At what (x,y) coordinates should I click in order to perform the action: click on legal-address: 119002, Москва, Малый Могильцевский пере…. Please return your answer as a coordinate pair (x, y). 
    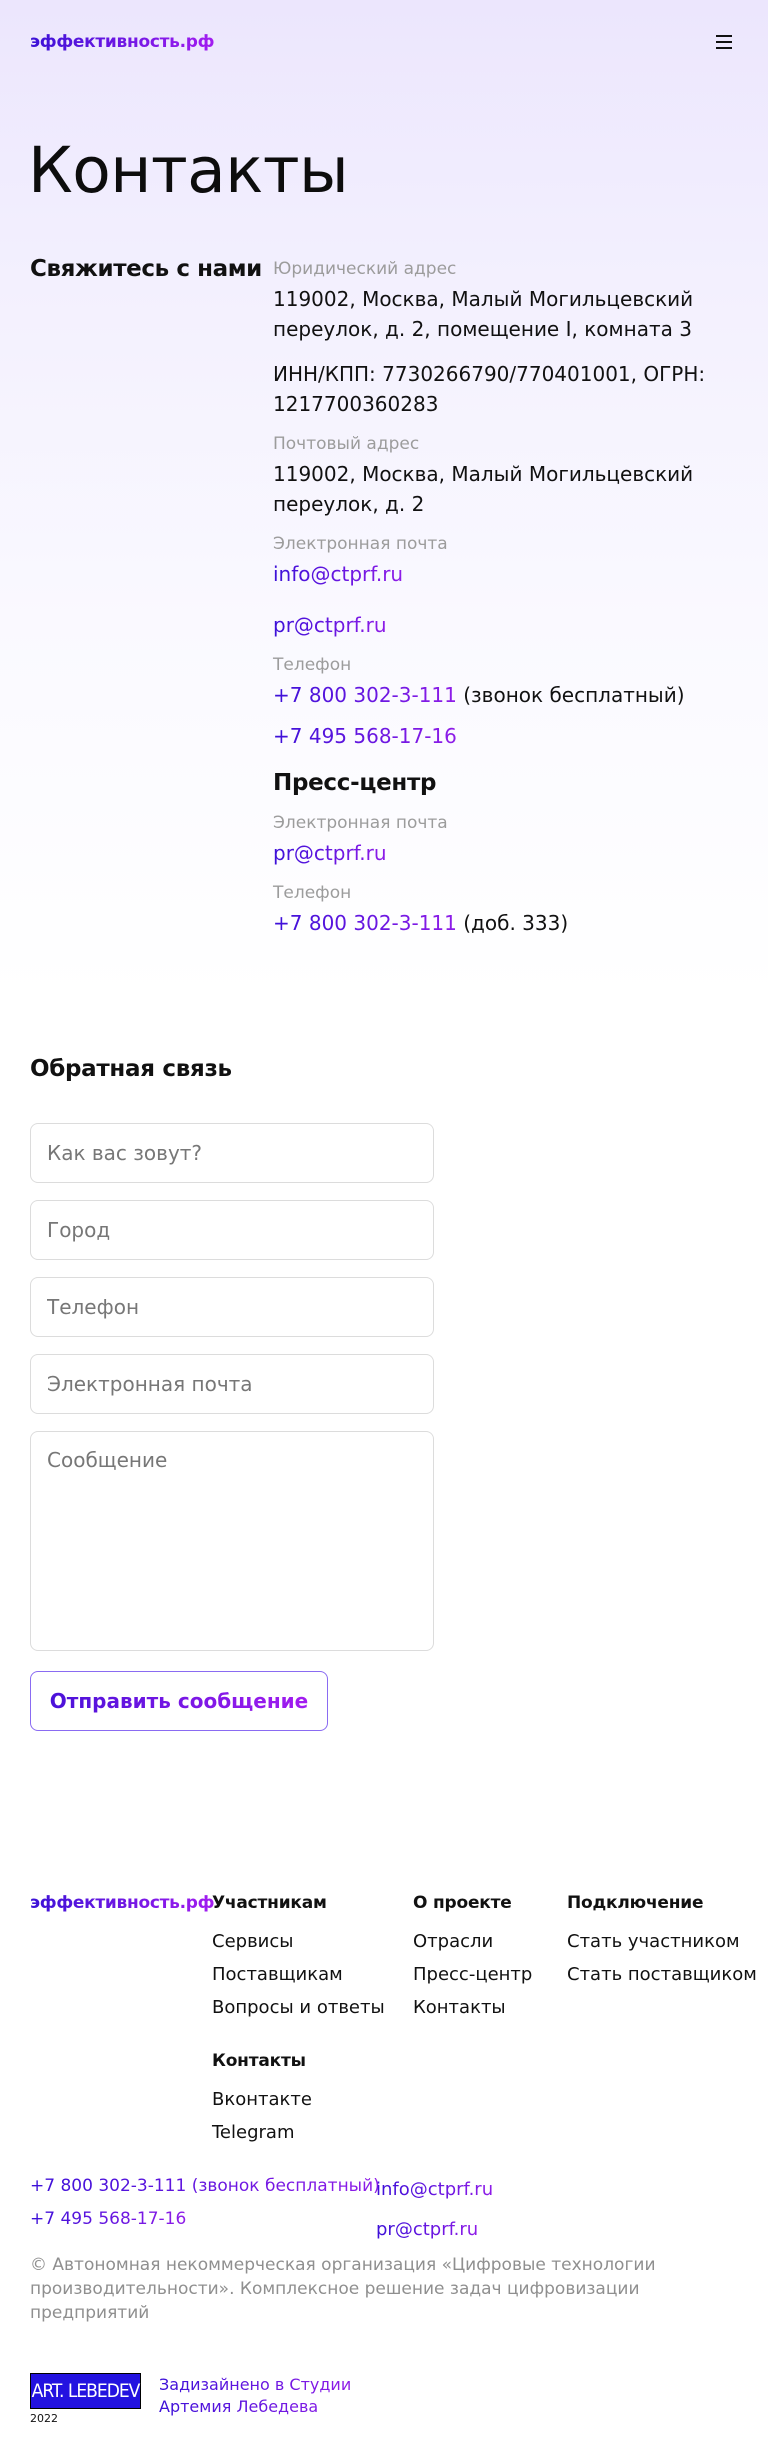
    Looking at the image, I should click on (483, 314).